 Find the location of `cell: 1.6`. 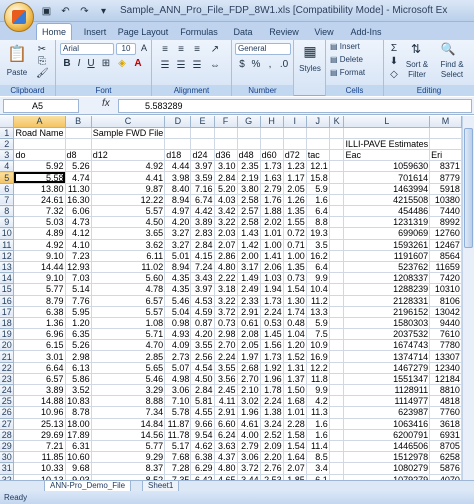

cell: 1.6 is located at coordinates (318, 424).